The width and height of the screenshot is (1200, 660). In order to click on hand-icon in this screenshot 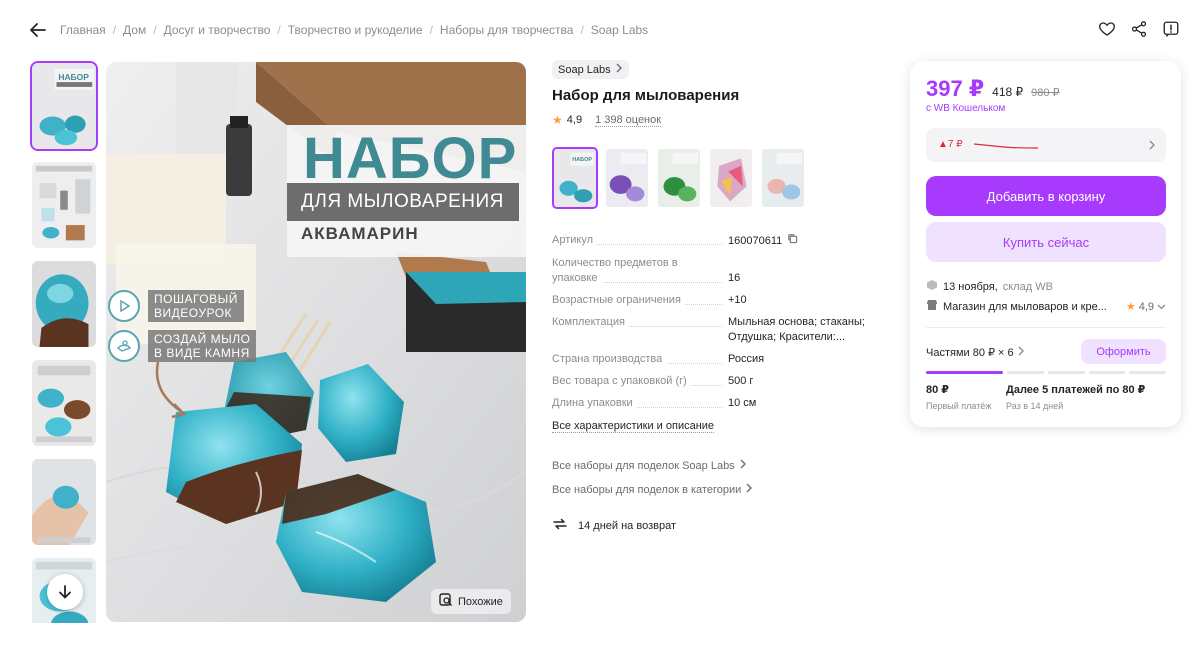, I will do `click(124, 346)`.